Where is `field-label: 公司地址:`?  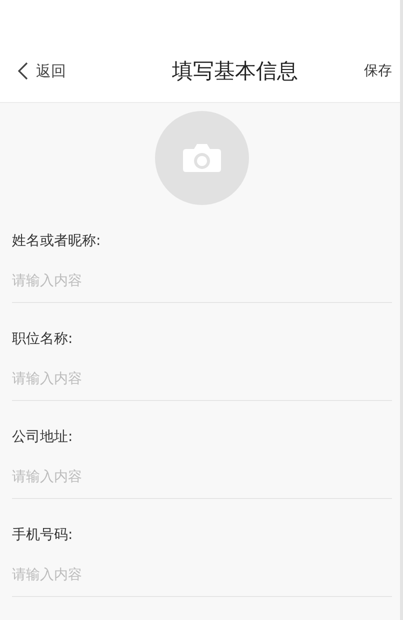
field-label: 公司地址: is located at coordinates (43, 437).